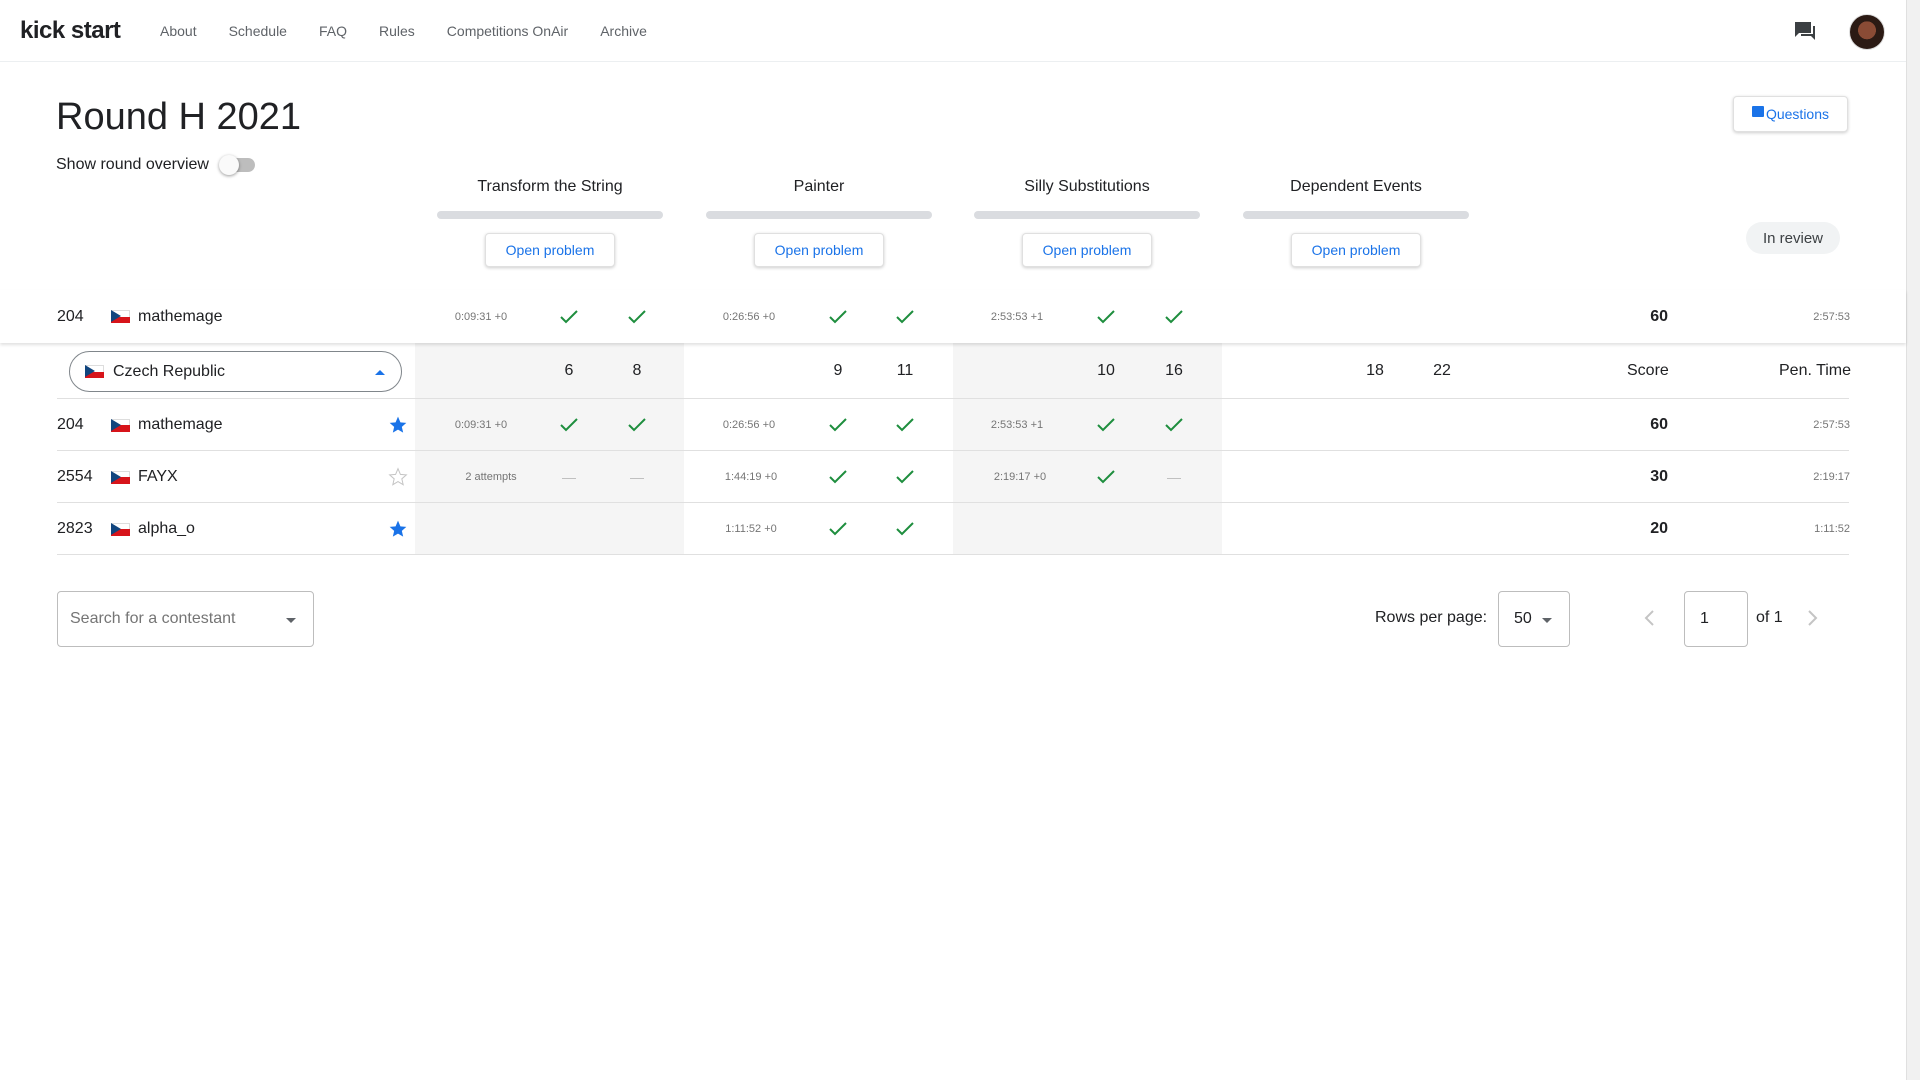  I want to click on score: 30, so click(1659, 476).